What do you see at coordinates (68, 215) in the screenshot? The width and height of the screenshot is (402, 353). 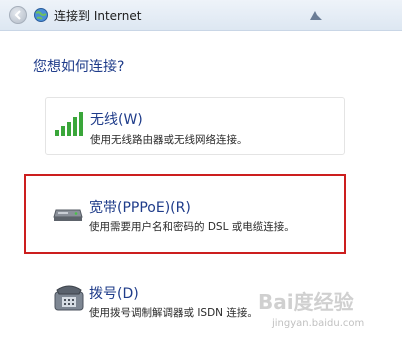 I see `broadband-modem-icon` at bounding box center [68, 215].